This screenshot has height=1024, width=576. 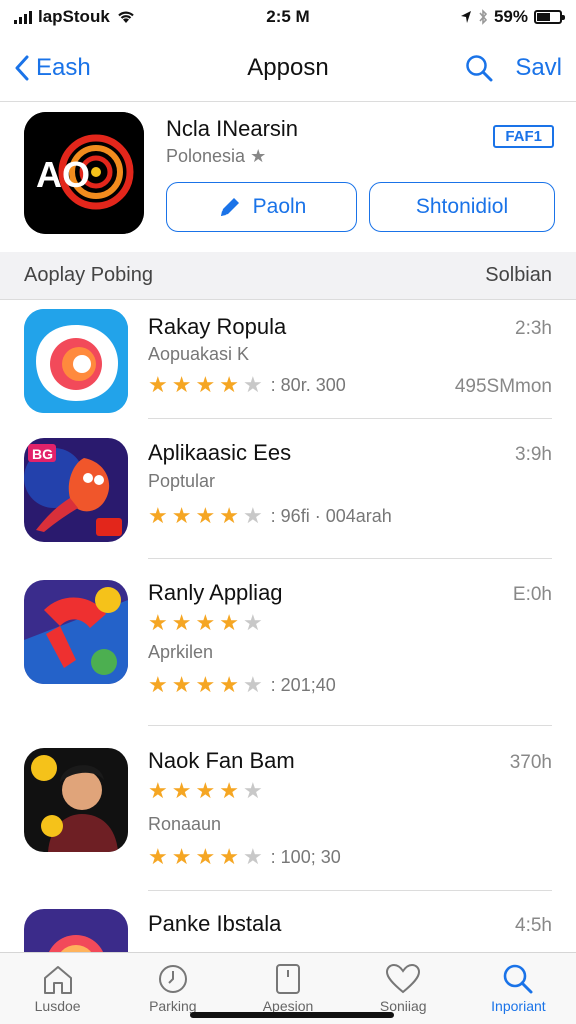 What do you see at coordinates (538, 68) in the screenshot?
I see `nav-action-button: Savl` at bounding box center [538, 68].